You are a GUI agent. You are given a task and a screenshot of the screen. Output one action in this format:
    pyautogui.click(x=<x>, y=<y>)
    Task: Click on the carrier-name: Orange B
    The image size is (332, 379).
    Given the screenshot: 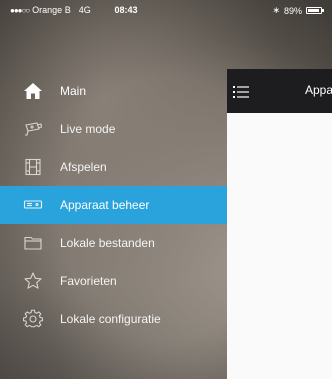 What is the action you would take?
    pyautogui.click(x=51, y=10)
    